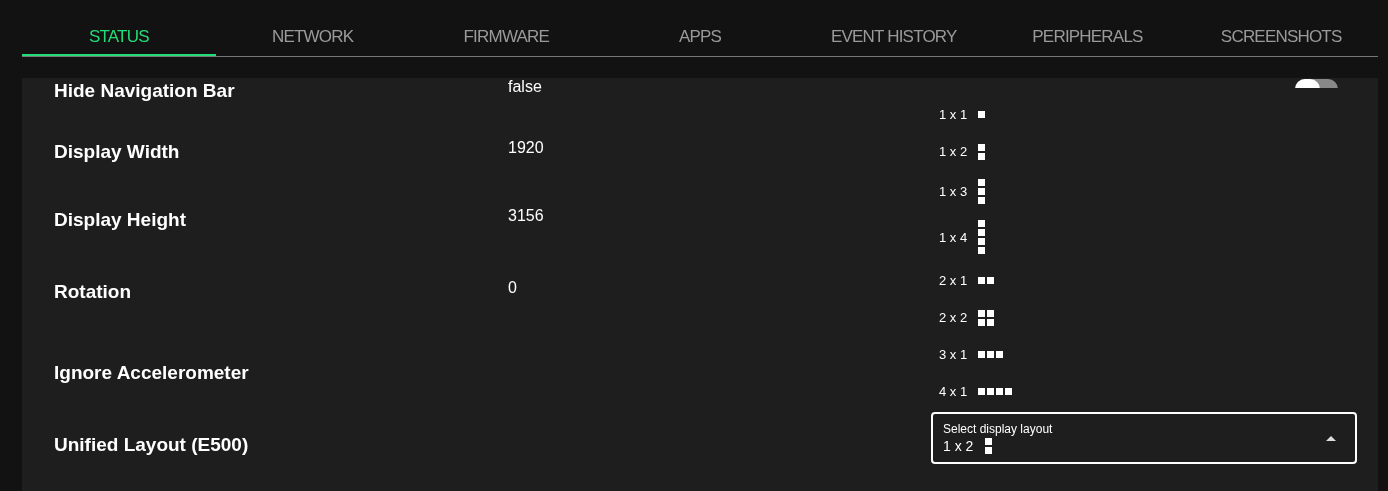 The image size is (1388, 491). What do you see at coordinates (1150, 317) in the screenshot?
I see `menu-item: 2 x 2` at bounding box center [1150, 317].